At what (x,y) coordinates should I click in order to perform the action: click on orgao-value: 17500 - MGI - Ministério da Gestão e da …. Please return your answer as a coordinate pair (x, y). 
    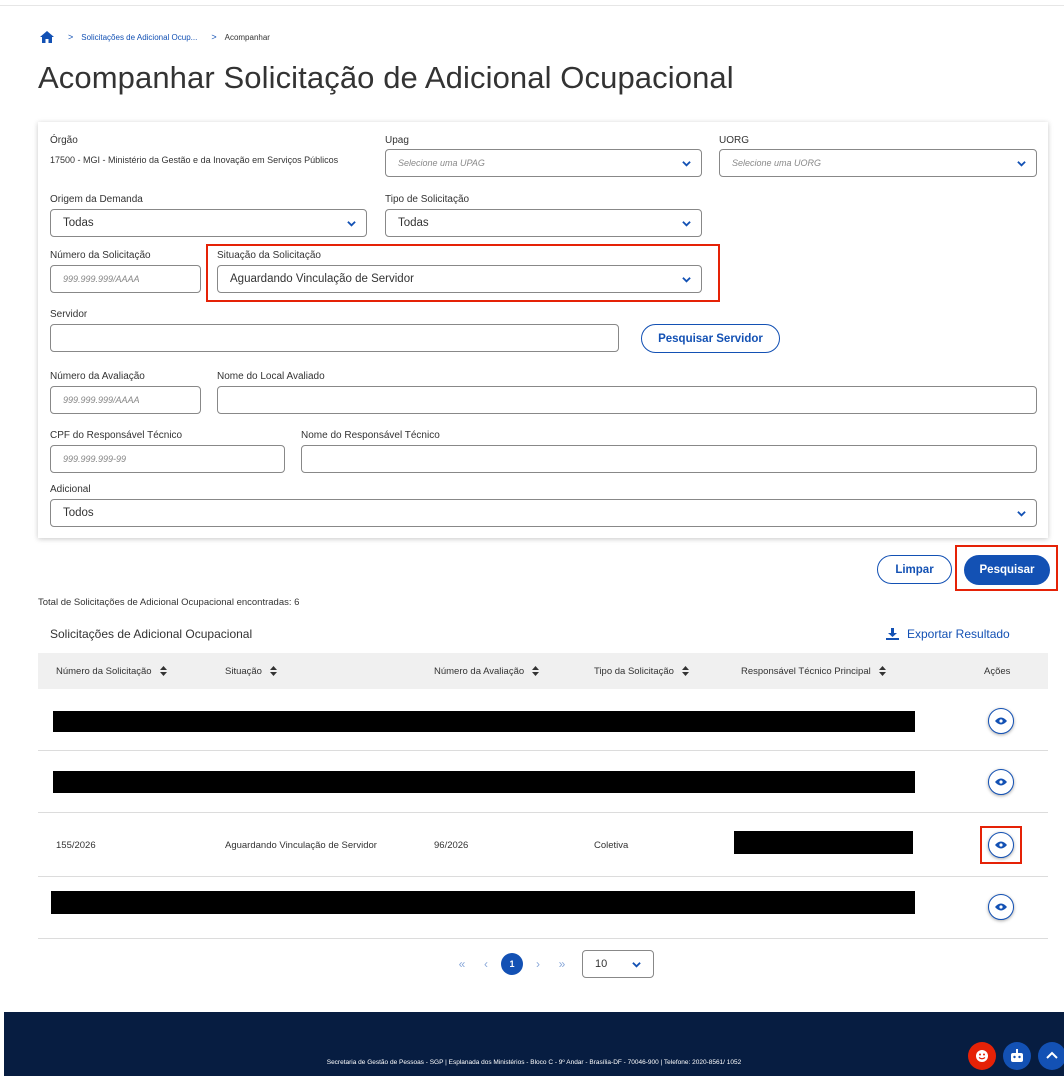
    Looking at the image, I should click on (194, 160).